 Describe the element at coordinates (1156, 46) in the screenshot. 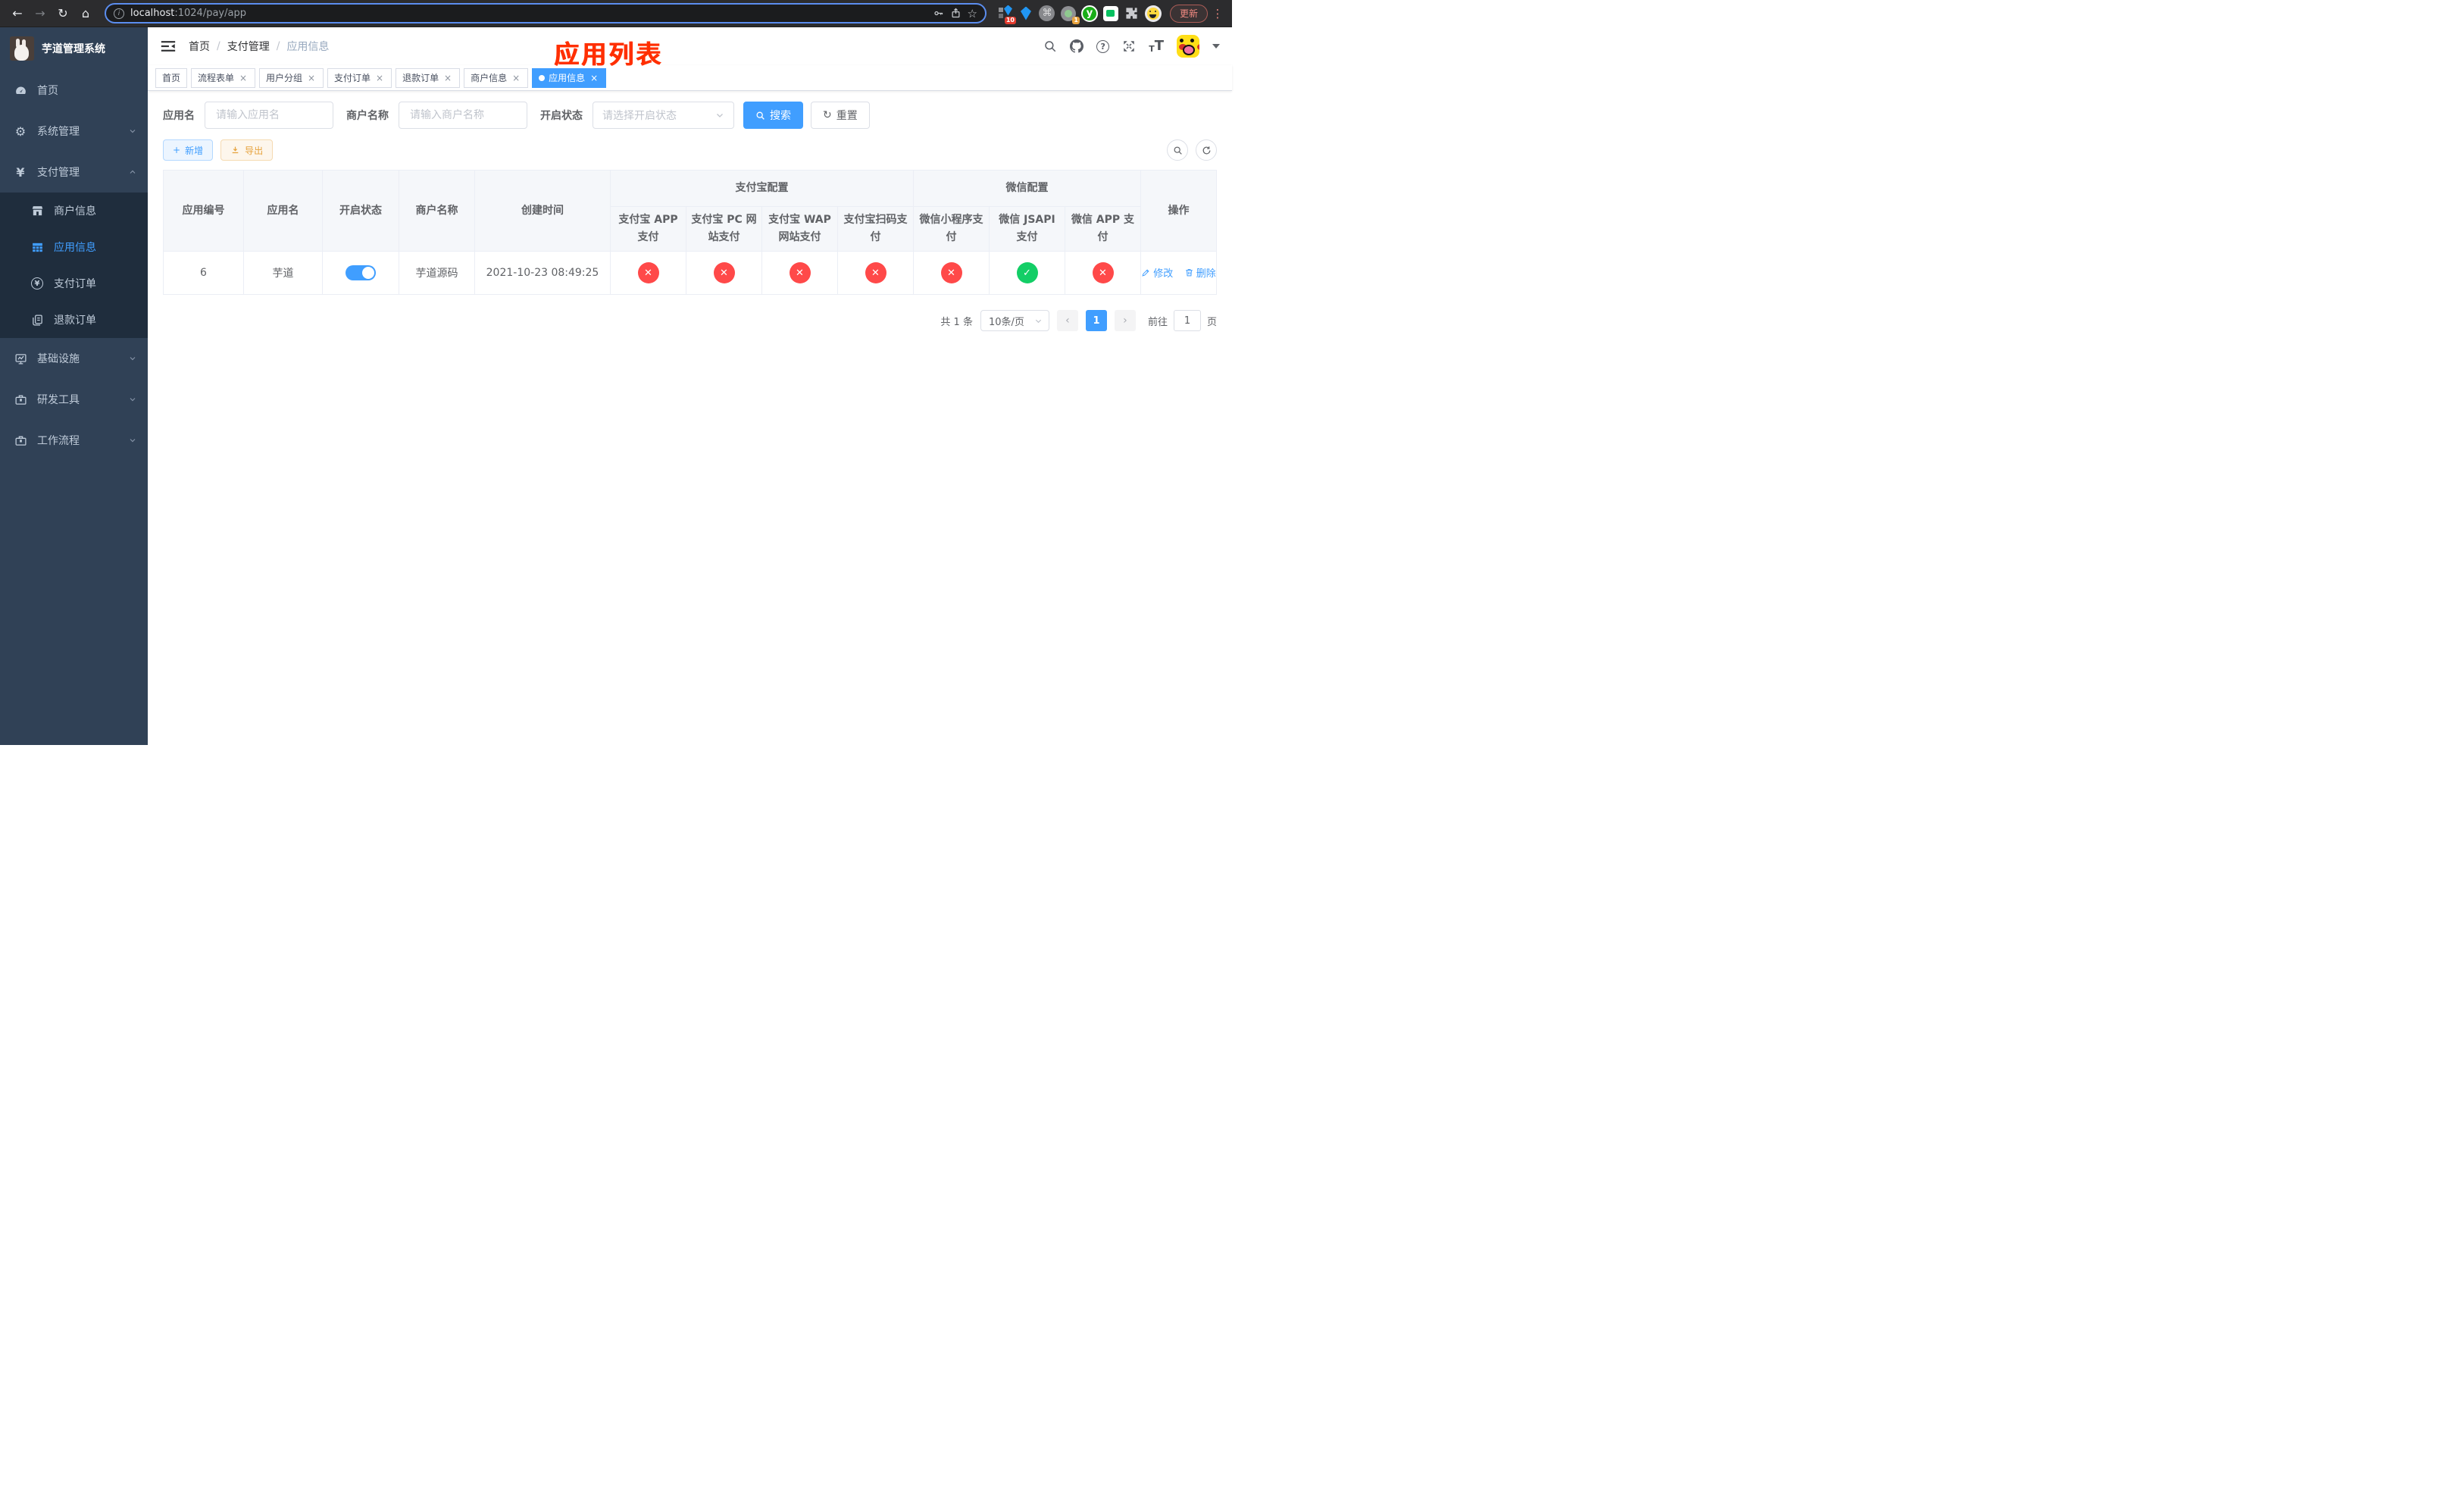

I see `font-size-icon: TT` at that location.